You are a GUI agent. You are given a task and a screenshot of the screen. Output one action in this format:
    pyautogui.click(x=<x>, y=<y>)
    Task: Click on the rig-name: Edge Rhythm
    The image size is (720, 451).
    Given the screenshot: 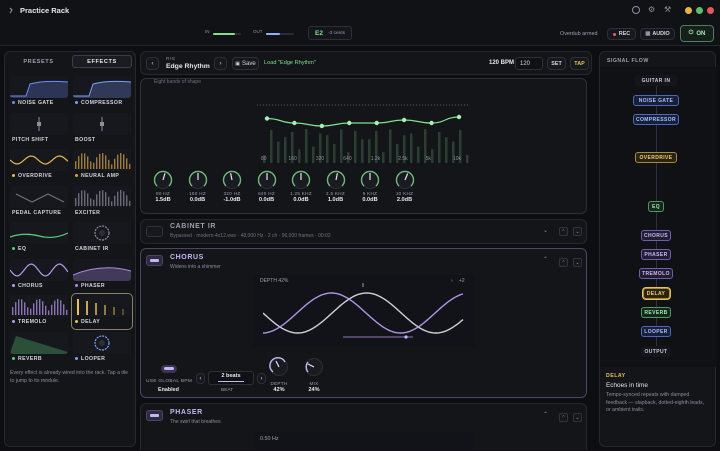 What is the action you would take?
    pyautogui.click(x=188, y=66)
    